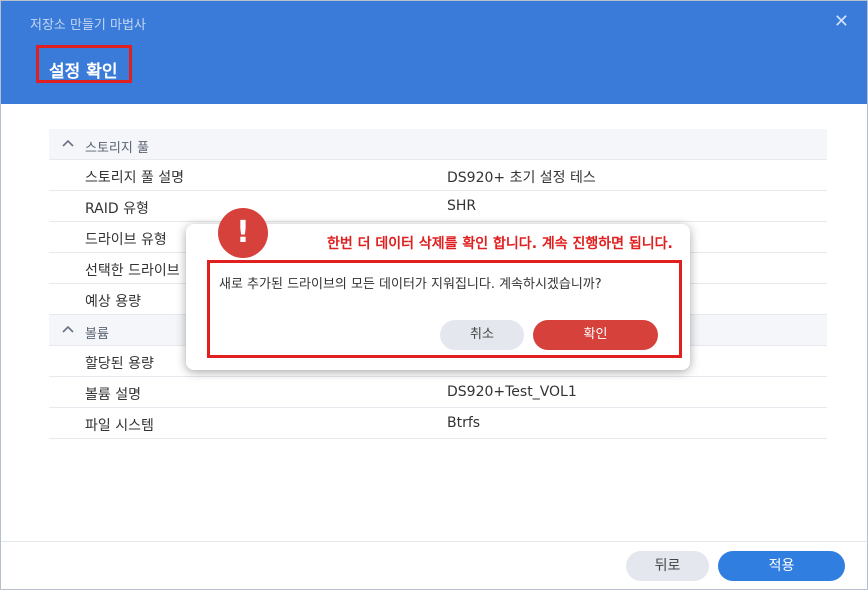 The image size is (868, 590). Describe the element at coordinates (438, 423) in the screenshot. I see `table-row: 파일 시스템 Btrfs` at that location.